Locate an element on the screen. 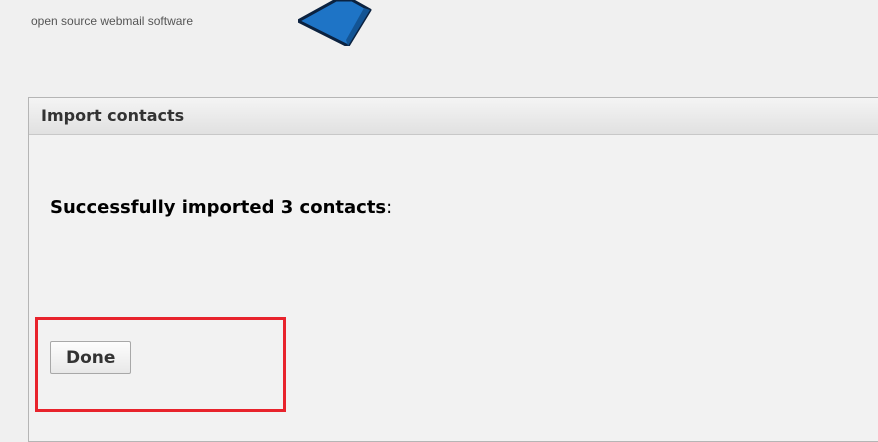  tagline: open source webmail software is located at coordinates (112, 21).